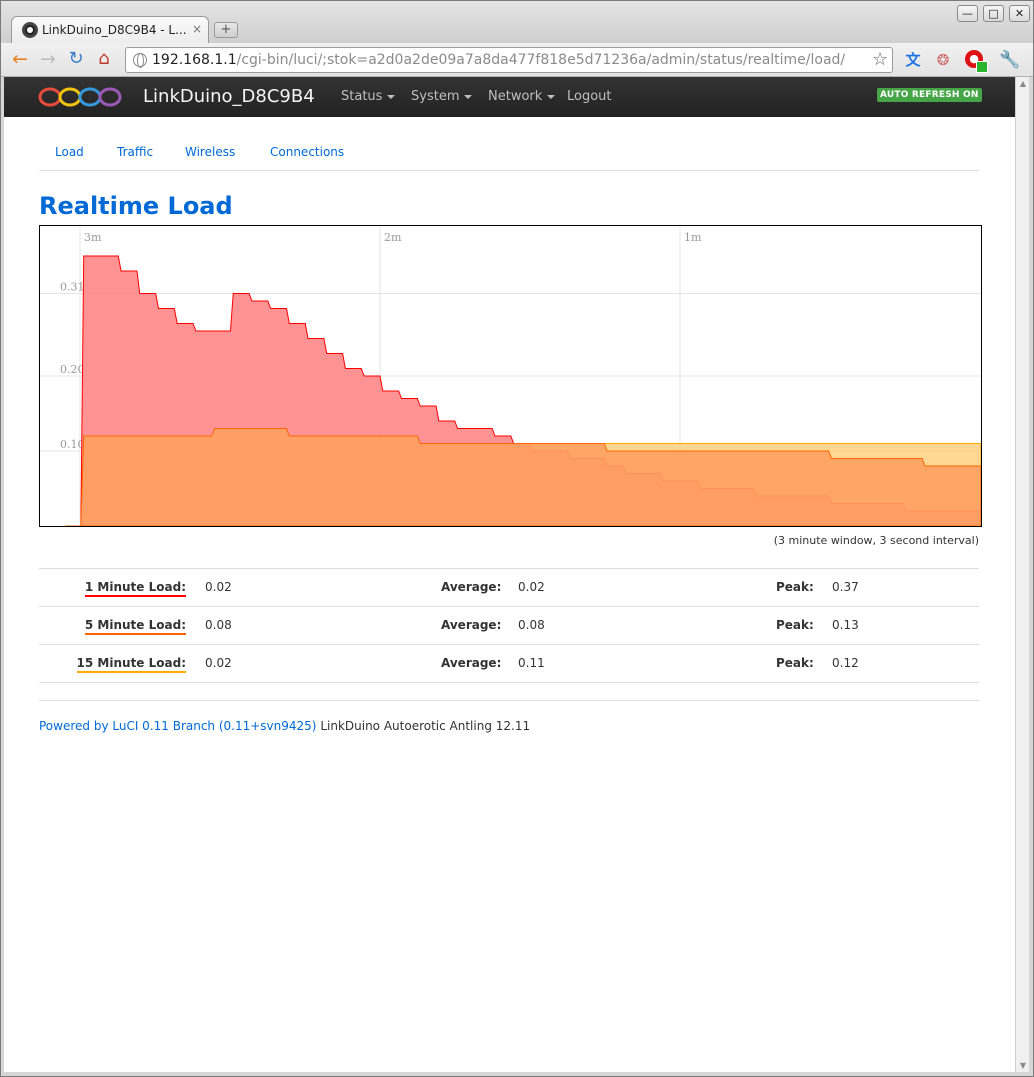  Describe the element at coordinates (72, 369) in the screenshot. I see `y-tick-label: 0.20` at that location.